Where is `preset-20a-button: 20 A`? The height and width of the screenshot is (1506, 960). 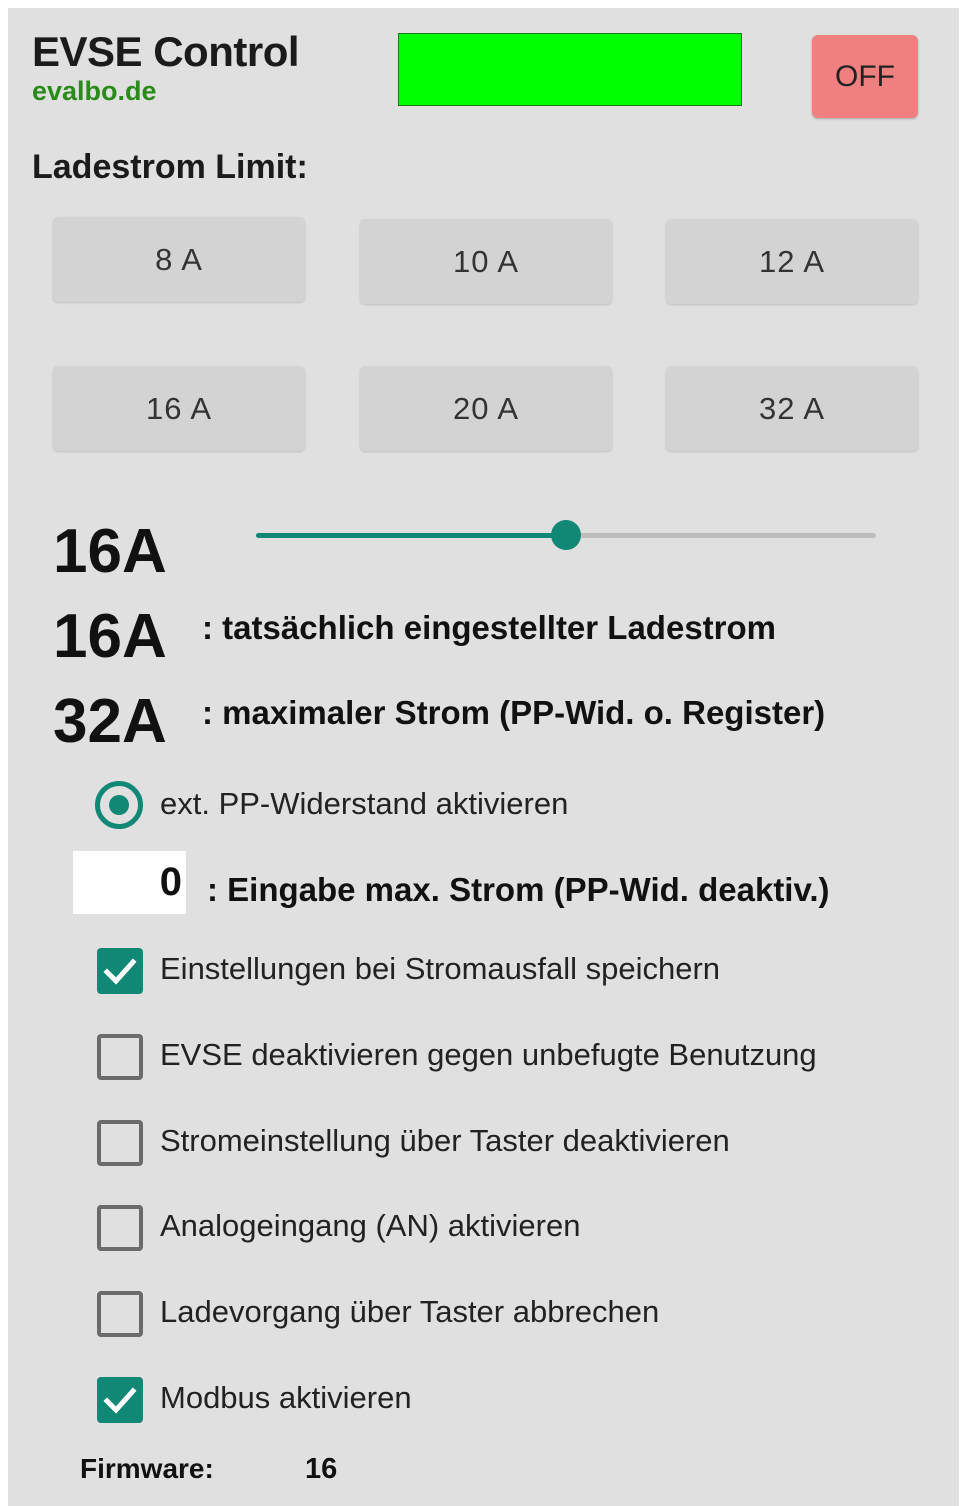 preset-20a-button: 20 A is located at coordinates (486, 408).